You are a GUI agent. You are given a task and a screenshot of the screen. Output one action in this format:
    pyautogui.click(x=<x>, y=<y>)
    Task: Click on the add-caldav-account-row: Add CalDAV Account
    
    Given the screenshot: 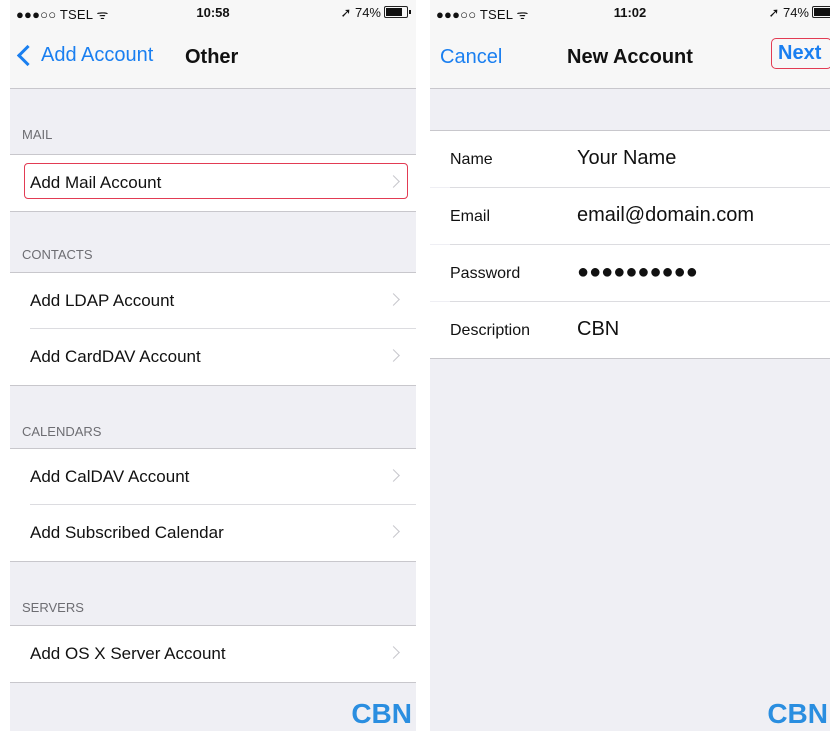 What is the action you would take?
    pyautogui.click(x=213, y=477)
    